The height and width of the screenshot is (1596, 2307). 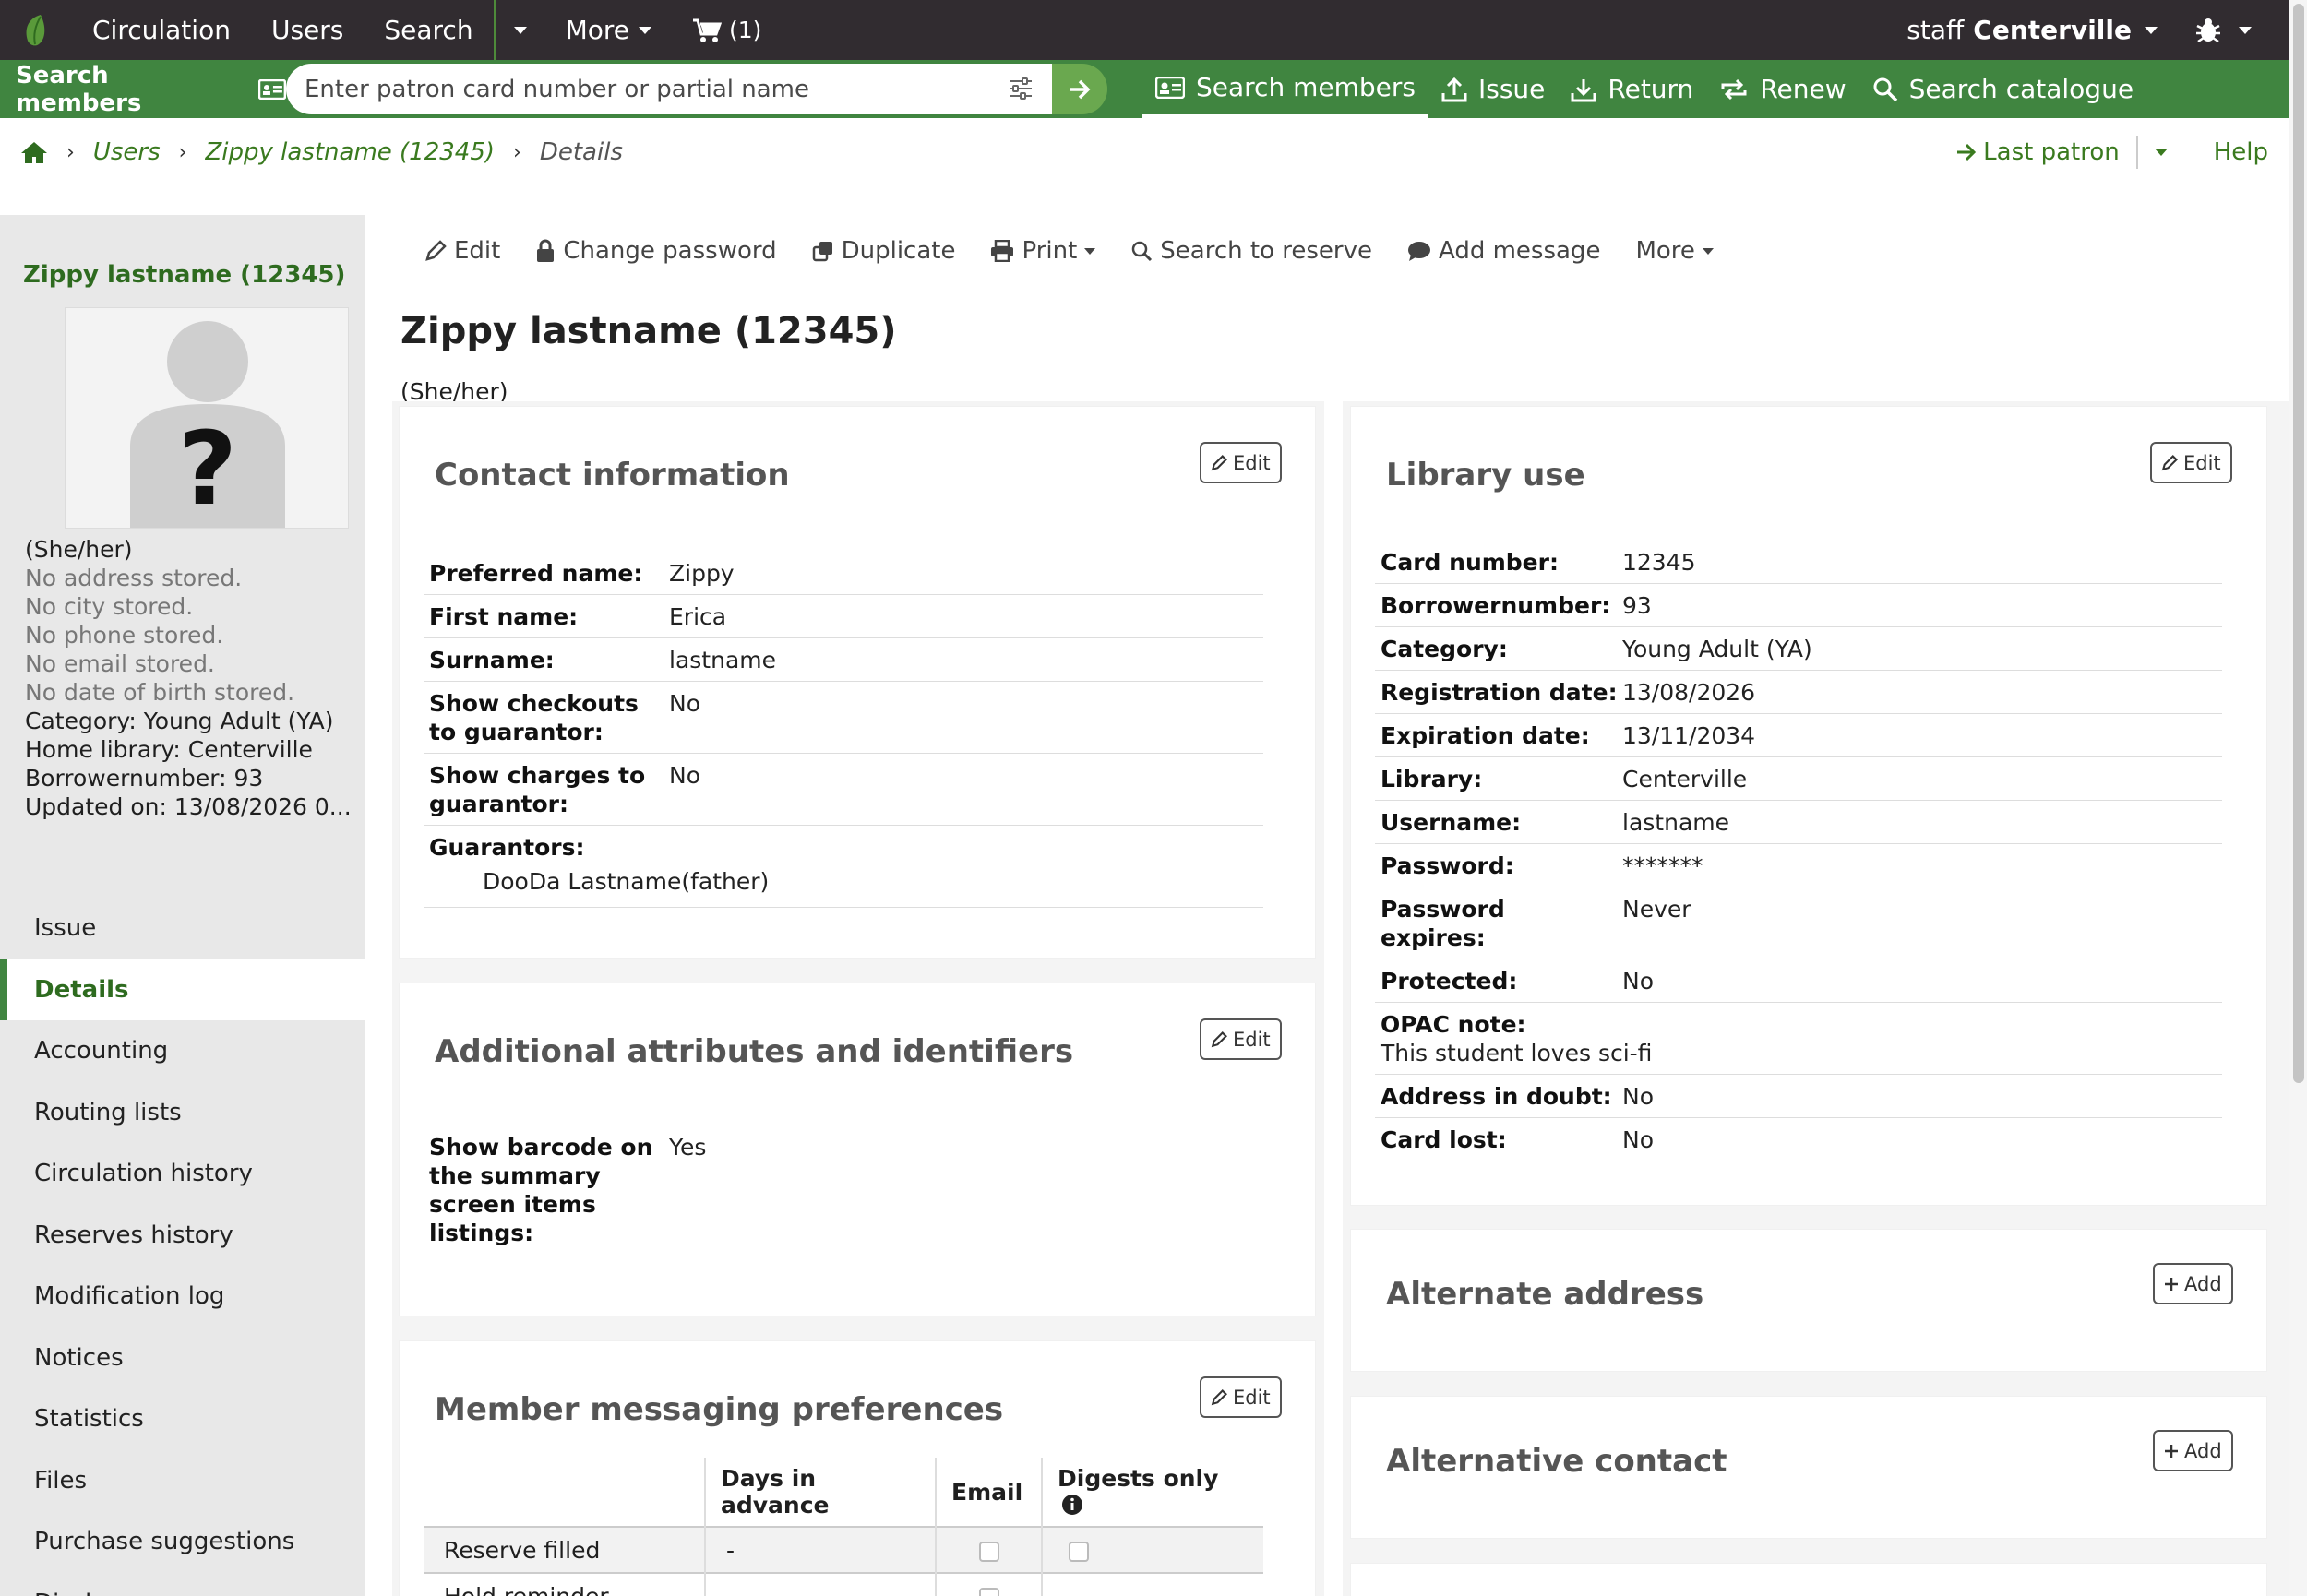 What do you see at coordinates (2002, 89) in the screenshot?
I see `tool-search-catalogue: Search catalogue` at bounding box center [2002, 89].